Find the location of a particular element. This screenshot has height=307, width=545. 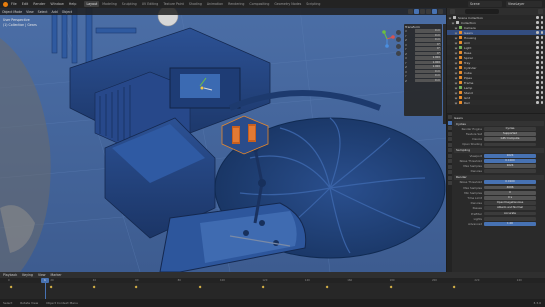

tab-uv-editing: UV Editing is located at coordinates (150, 4).